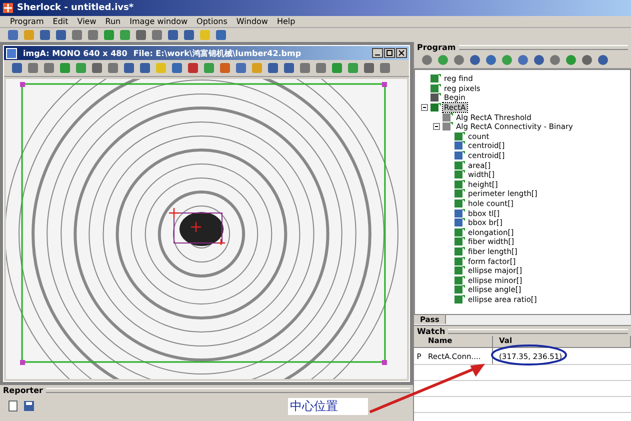  What do you see at coordinates (159, 21) in the screenshot?
I see `menu-item: Image window` at bounding box center [159, 21].